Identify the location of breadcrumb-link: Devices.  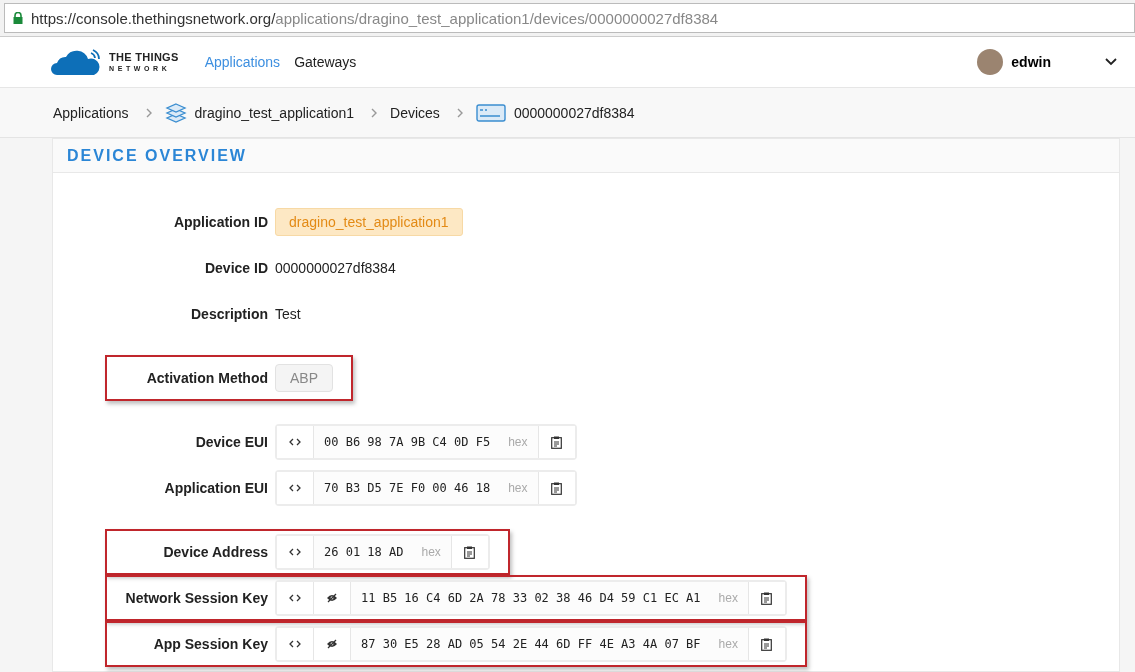
(415, 112).